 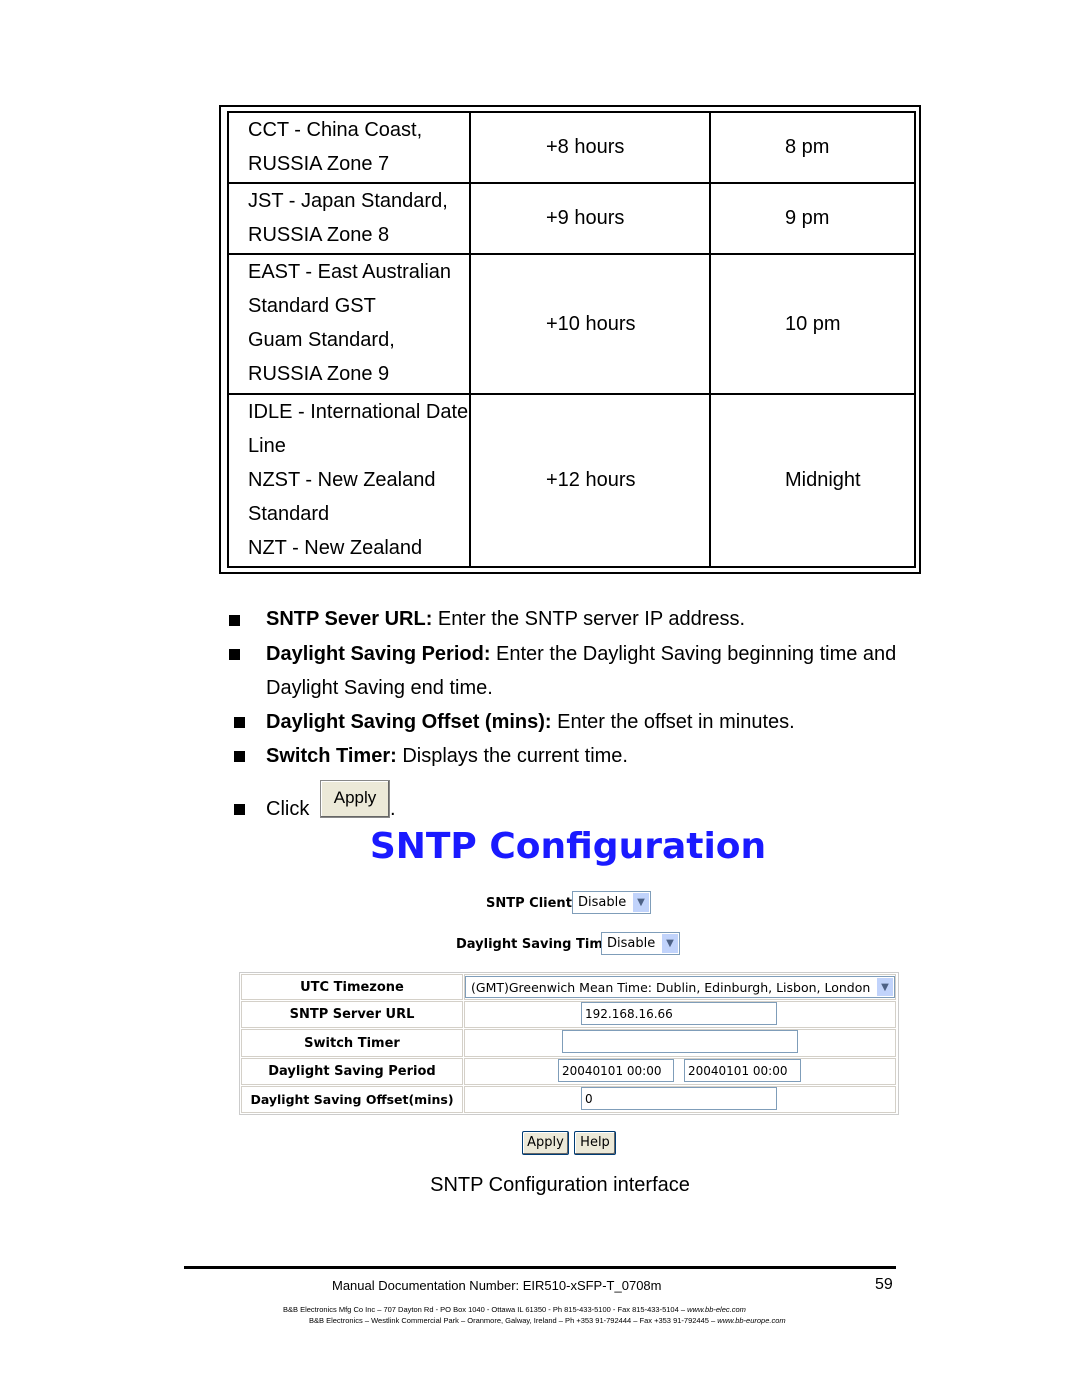 I want to click on time-cell: Midnight, so click(x=812, y=480).